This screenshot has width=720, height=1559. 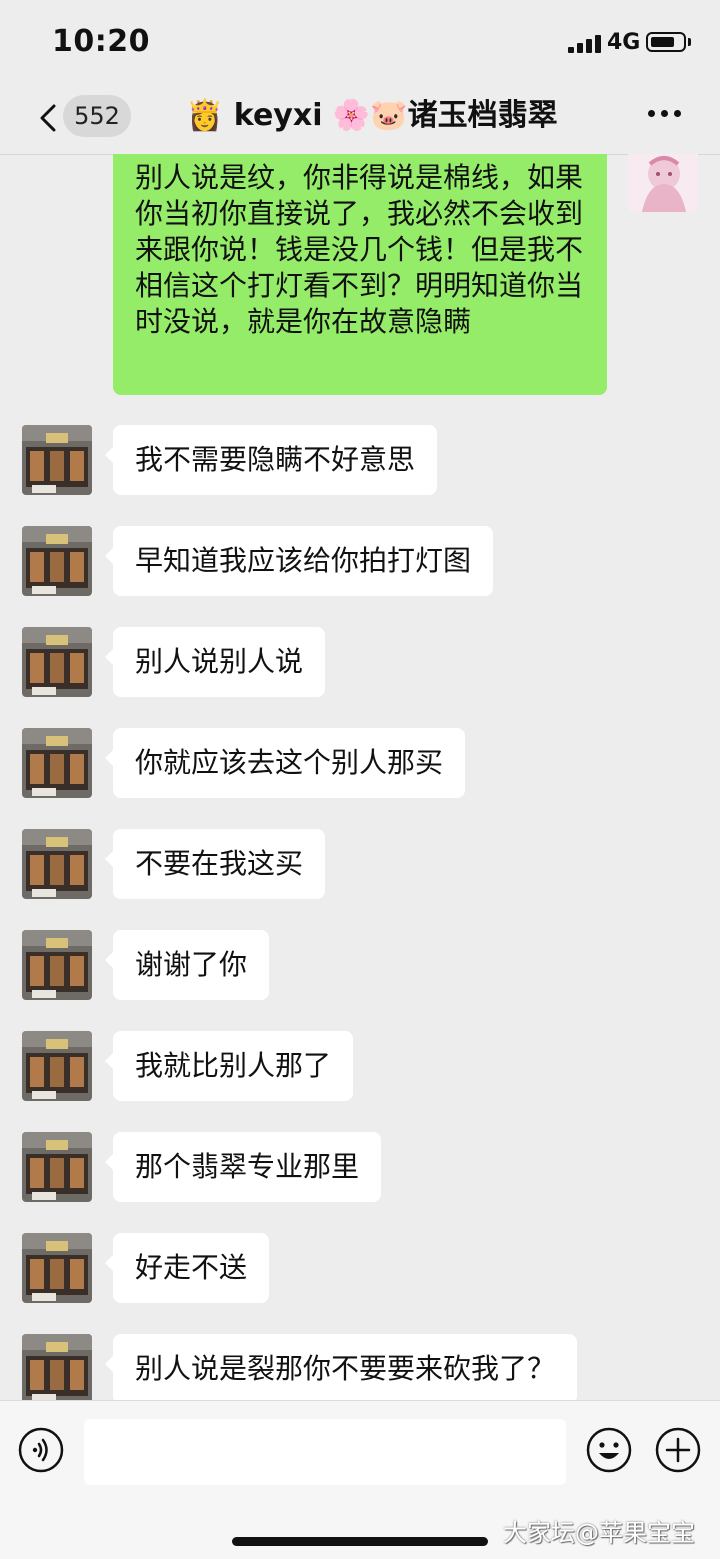 What do you see at coordinates (41, 1450) in the screenshot?
I see `voice-icon` at bounding box center [41, 1450].